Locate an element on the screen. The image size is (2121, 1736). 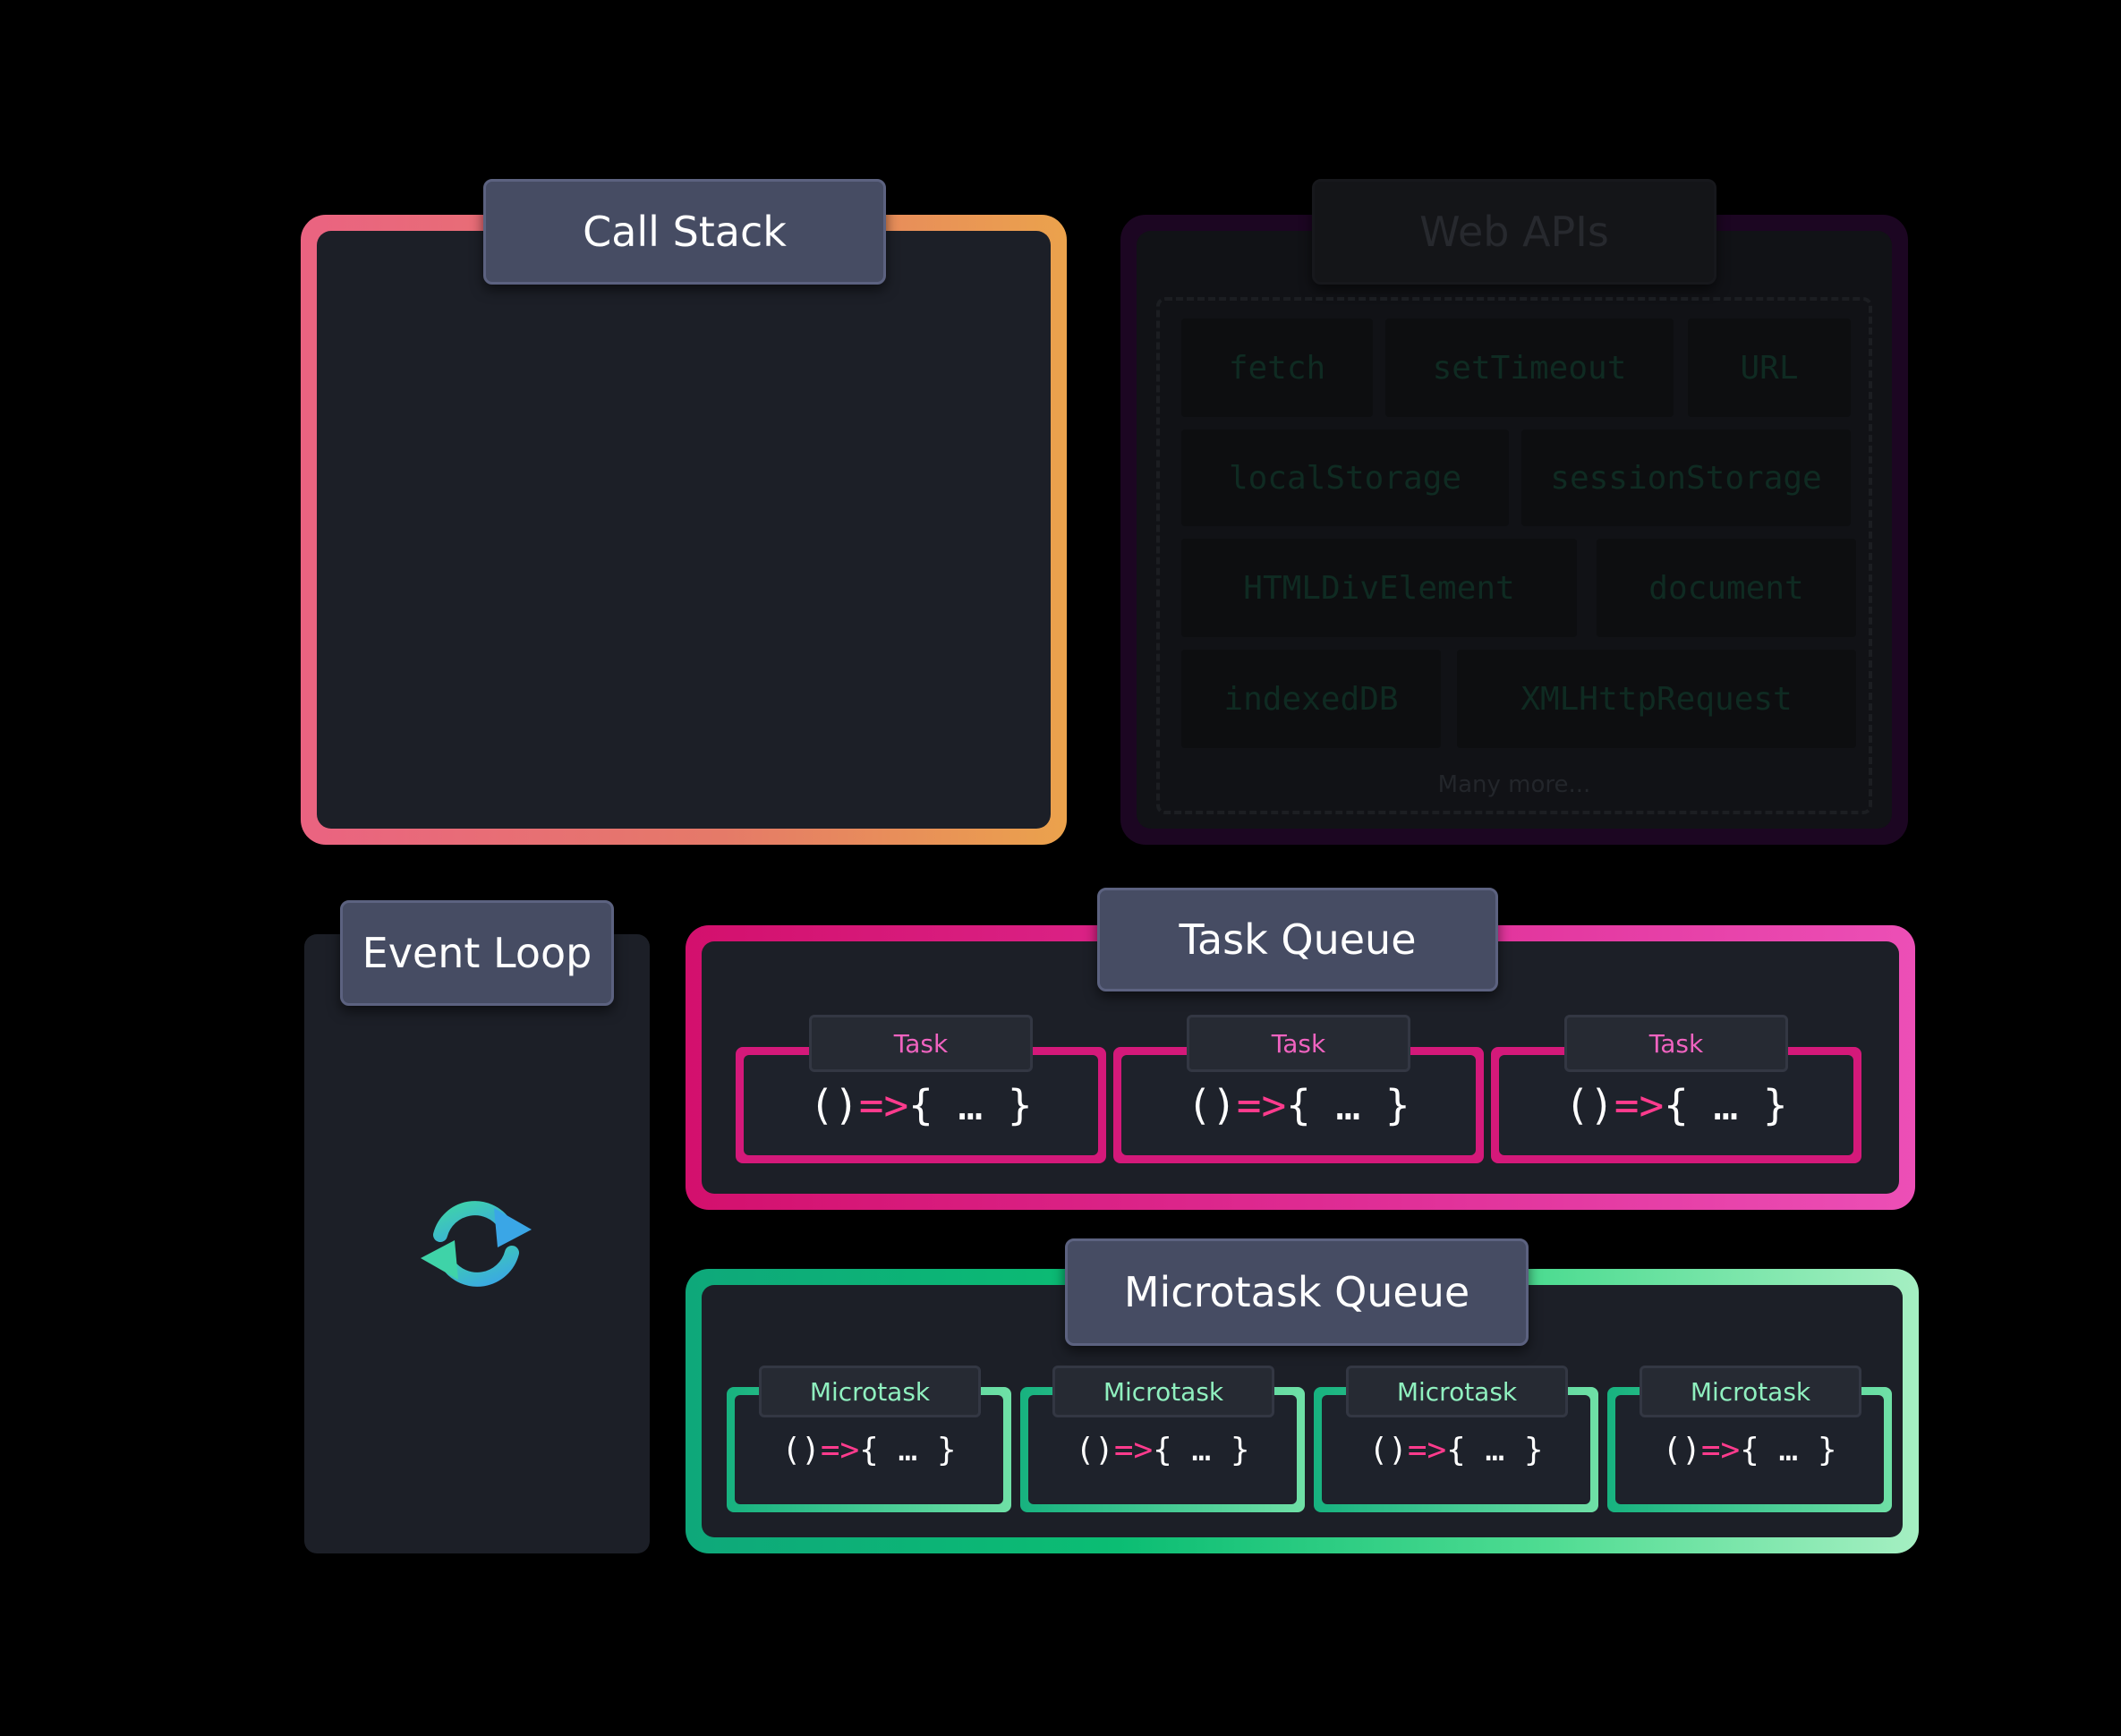
api-chip: URL is located at coordinates (1769, 368).